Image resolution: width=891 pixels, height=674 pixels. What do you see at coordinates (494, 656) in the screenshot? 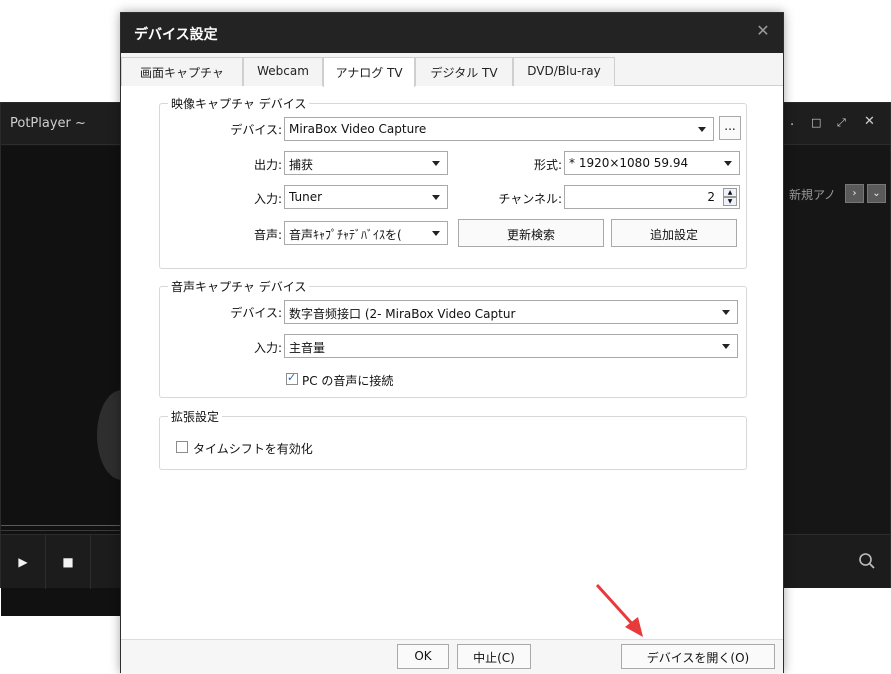
I see `cancel-button: 中止(C)` at bounding box center [494, 656].